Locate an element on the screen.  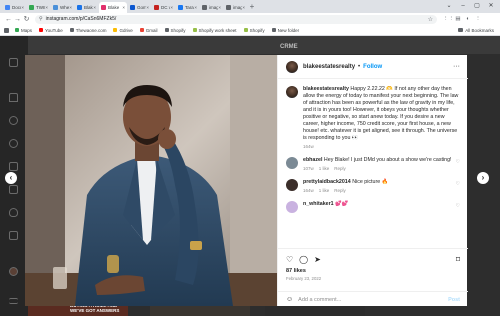
more-menu-icon is located at coordinates (13, 301).